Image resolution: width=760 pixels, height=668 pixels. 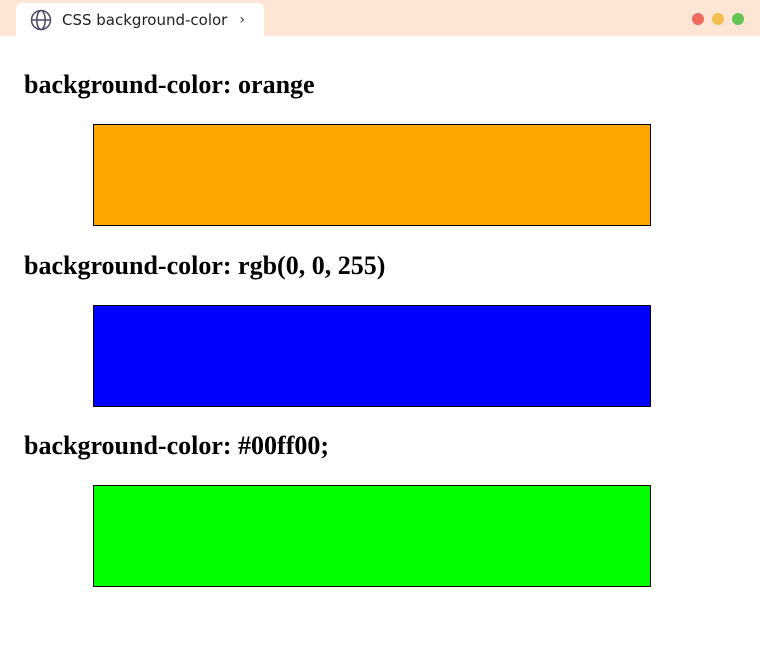 I want to click on maximize-window-dot, so click(x=738, y=19).